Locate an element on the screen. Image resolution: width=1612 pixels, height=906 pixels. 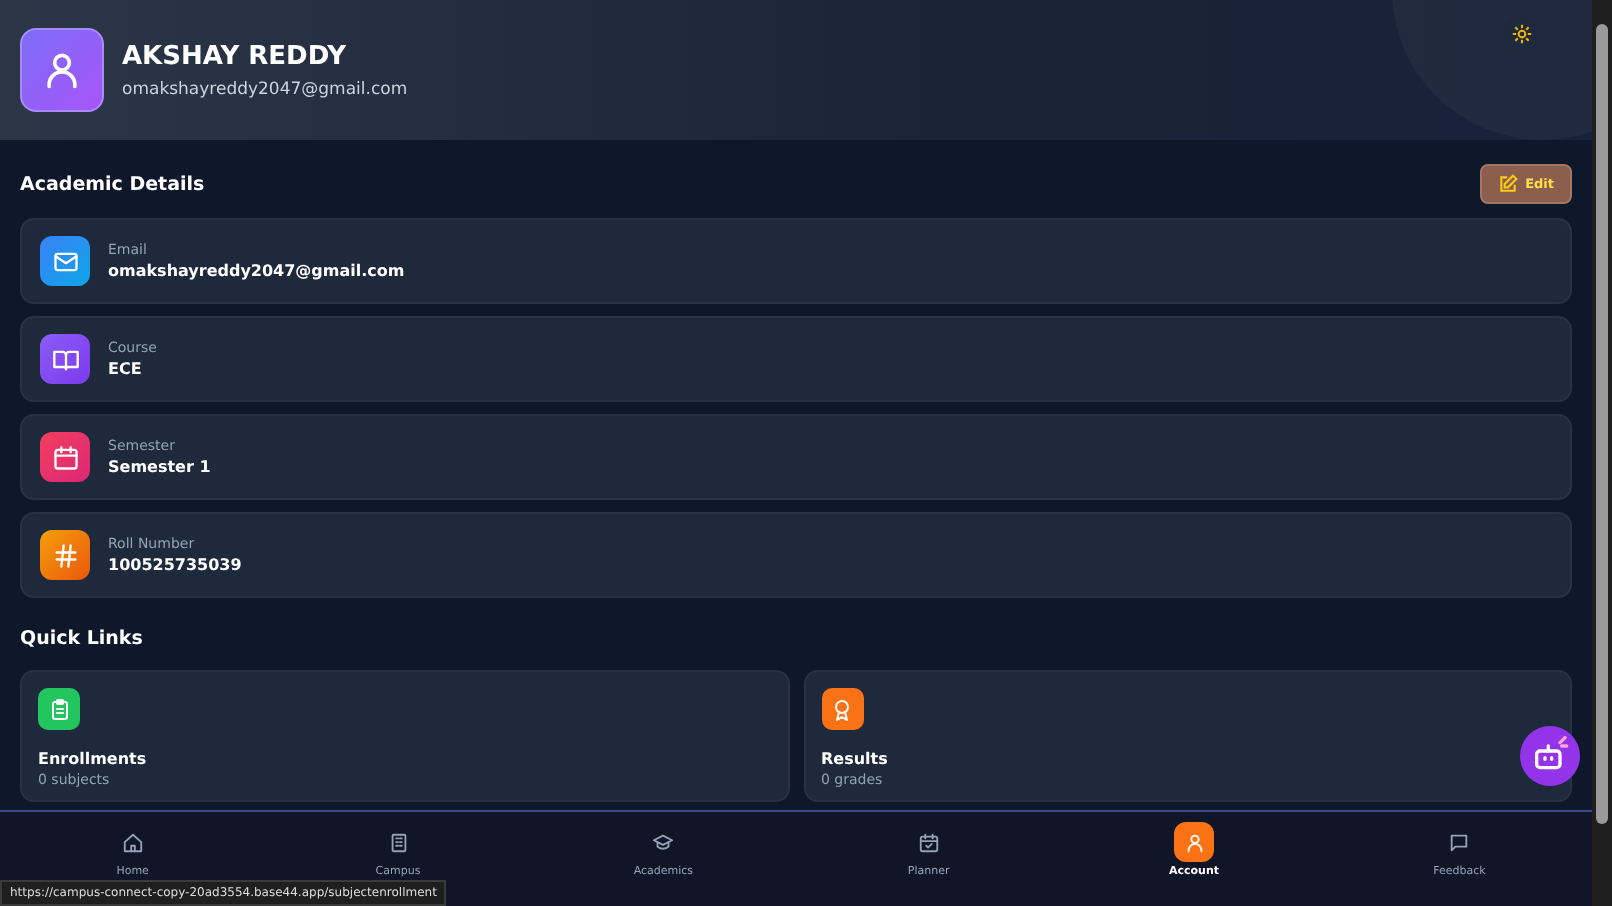
avatar-icon is located at coordinates (62, 70).